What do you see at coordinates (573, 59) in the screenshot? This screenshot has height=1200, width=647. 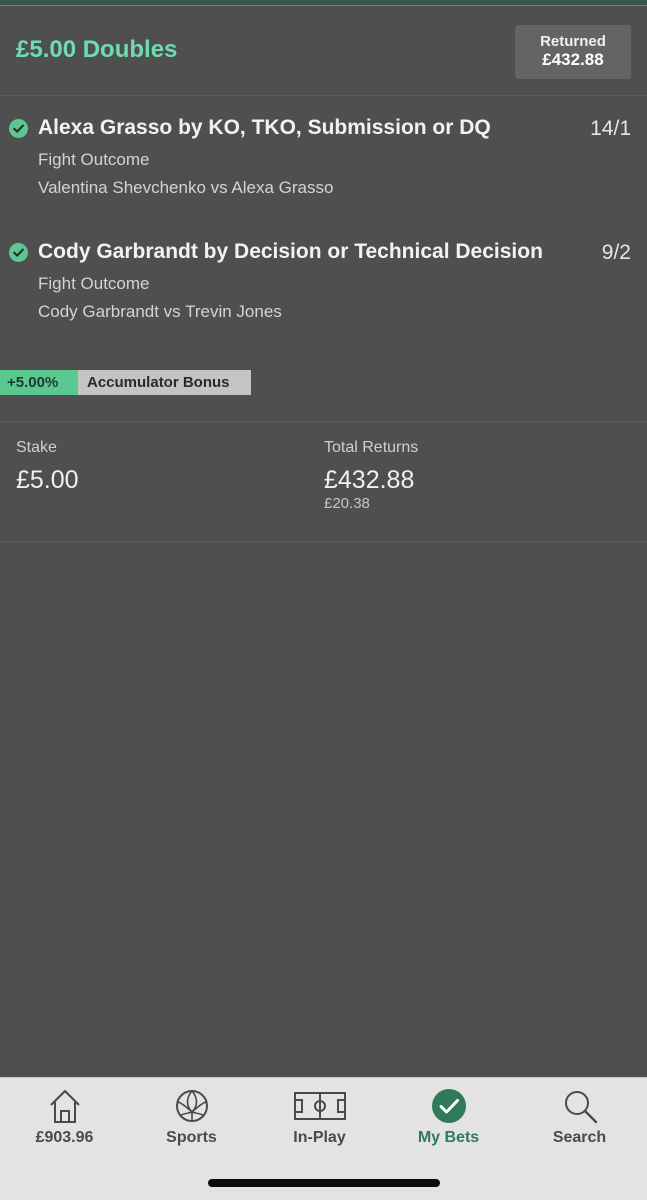 I see `returned-amount: £432.88` at bounding box center [573, 59].